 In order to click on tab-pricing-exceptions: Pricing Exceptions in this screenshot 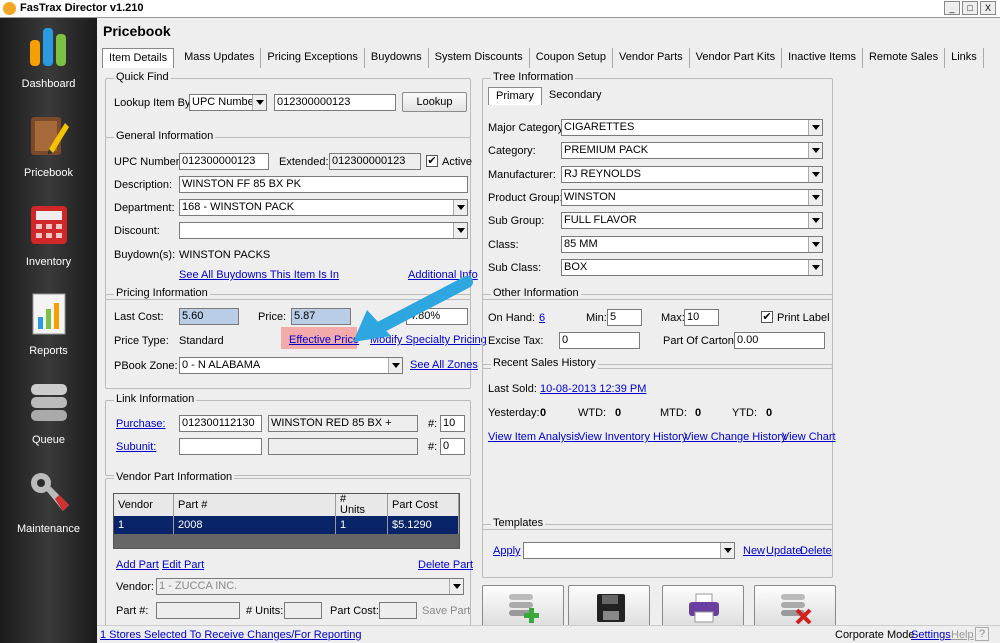, I will do `click(313, 58)`.